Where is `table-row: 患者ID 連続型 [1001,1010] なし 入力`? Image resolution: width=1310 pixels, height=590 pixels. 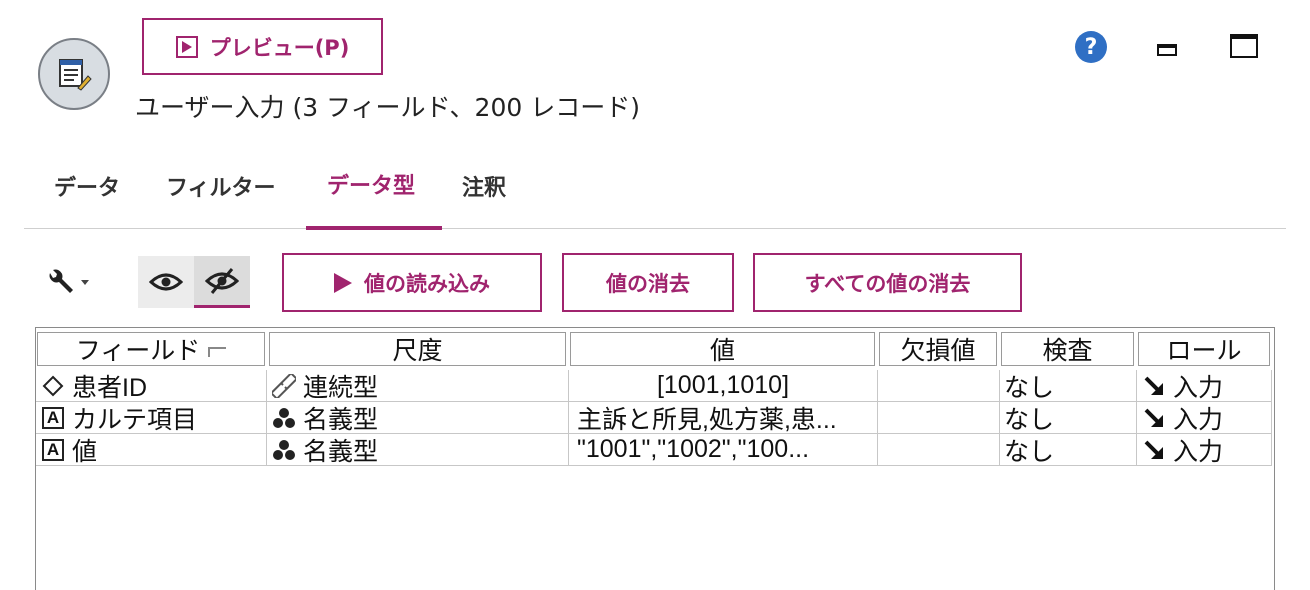
table-row: 患者ID 連続型 [1001,1010] なし 入力 is located at coordinates (654, 386).